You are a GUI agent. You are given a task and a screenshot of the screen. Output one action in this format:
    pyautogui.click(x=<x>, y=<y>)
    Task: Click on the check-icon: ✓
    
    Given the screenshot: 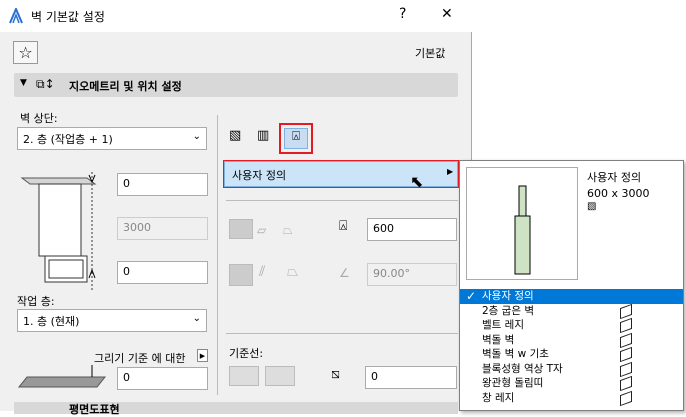 What is the action you would take?
    pyautogui.click(x=471, y=296)
    